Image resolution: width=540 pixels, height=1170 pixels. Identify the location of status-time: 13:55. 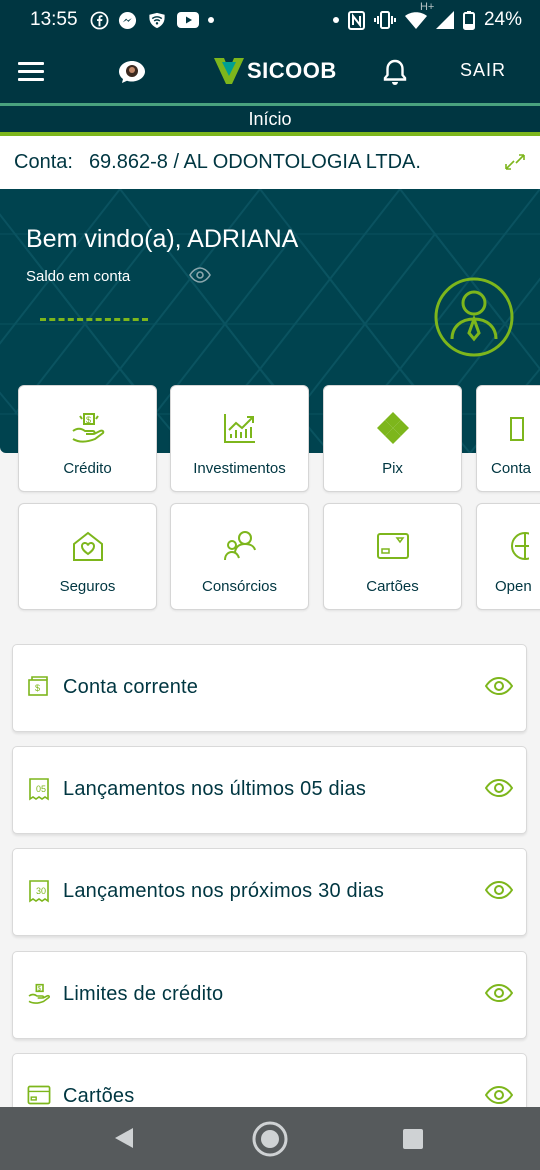
(54, 19).